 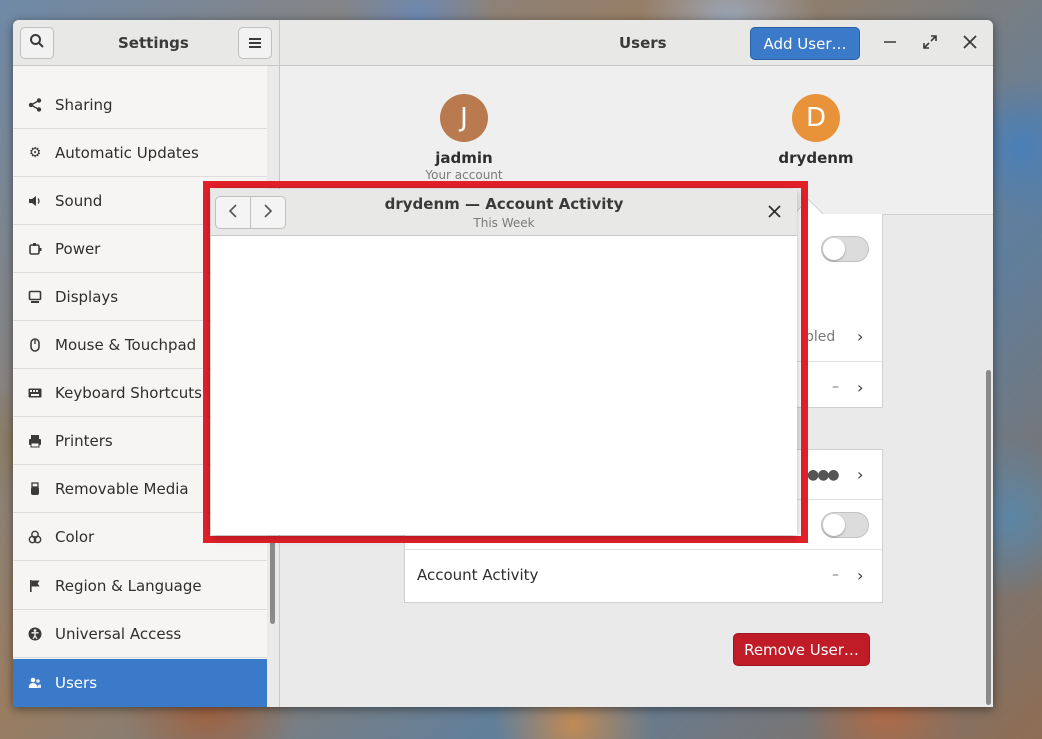 I want to click on dialog-close-button, so click(x=774, y=212).